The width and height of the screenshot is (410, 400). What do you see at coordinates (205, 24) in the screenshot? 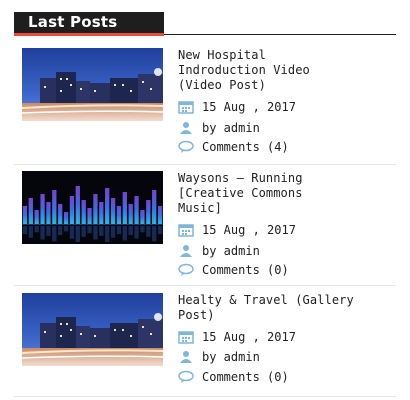
I see `widget-header: Last Posts` at bounding box center [205, 24].